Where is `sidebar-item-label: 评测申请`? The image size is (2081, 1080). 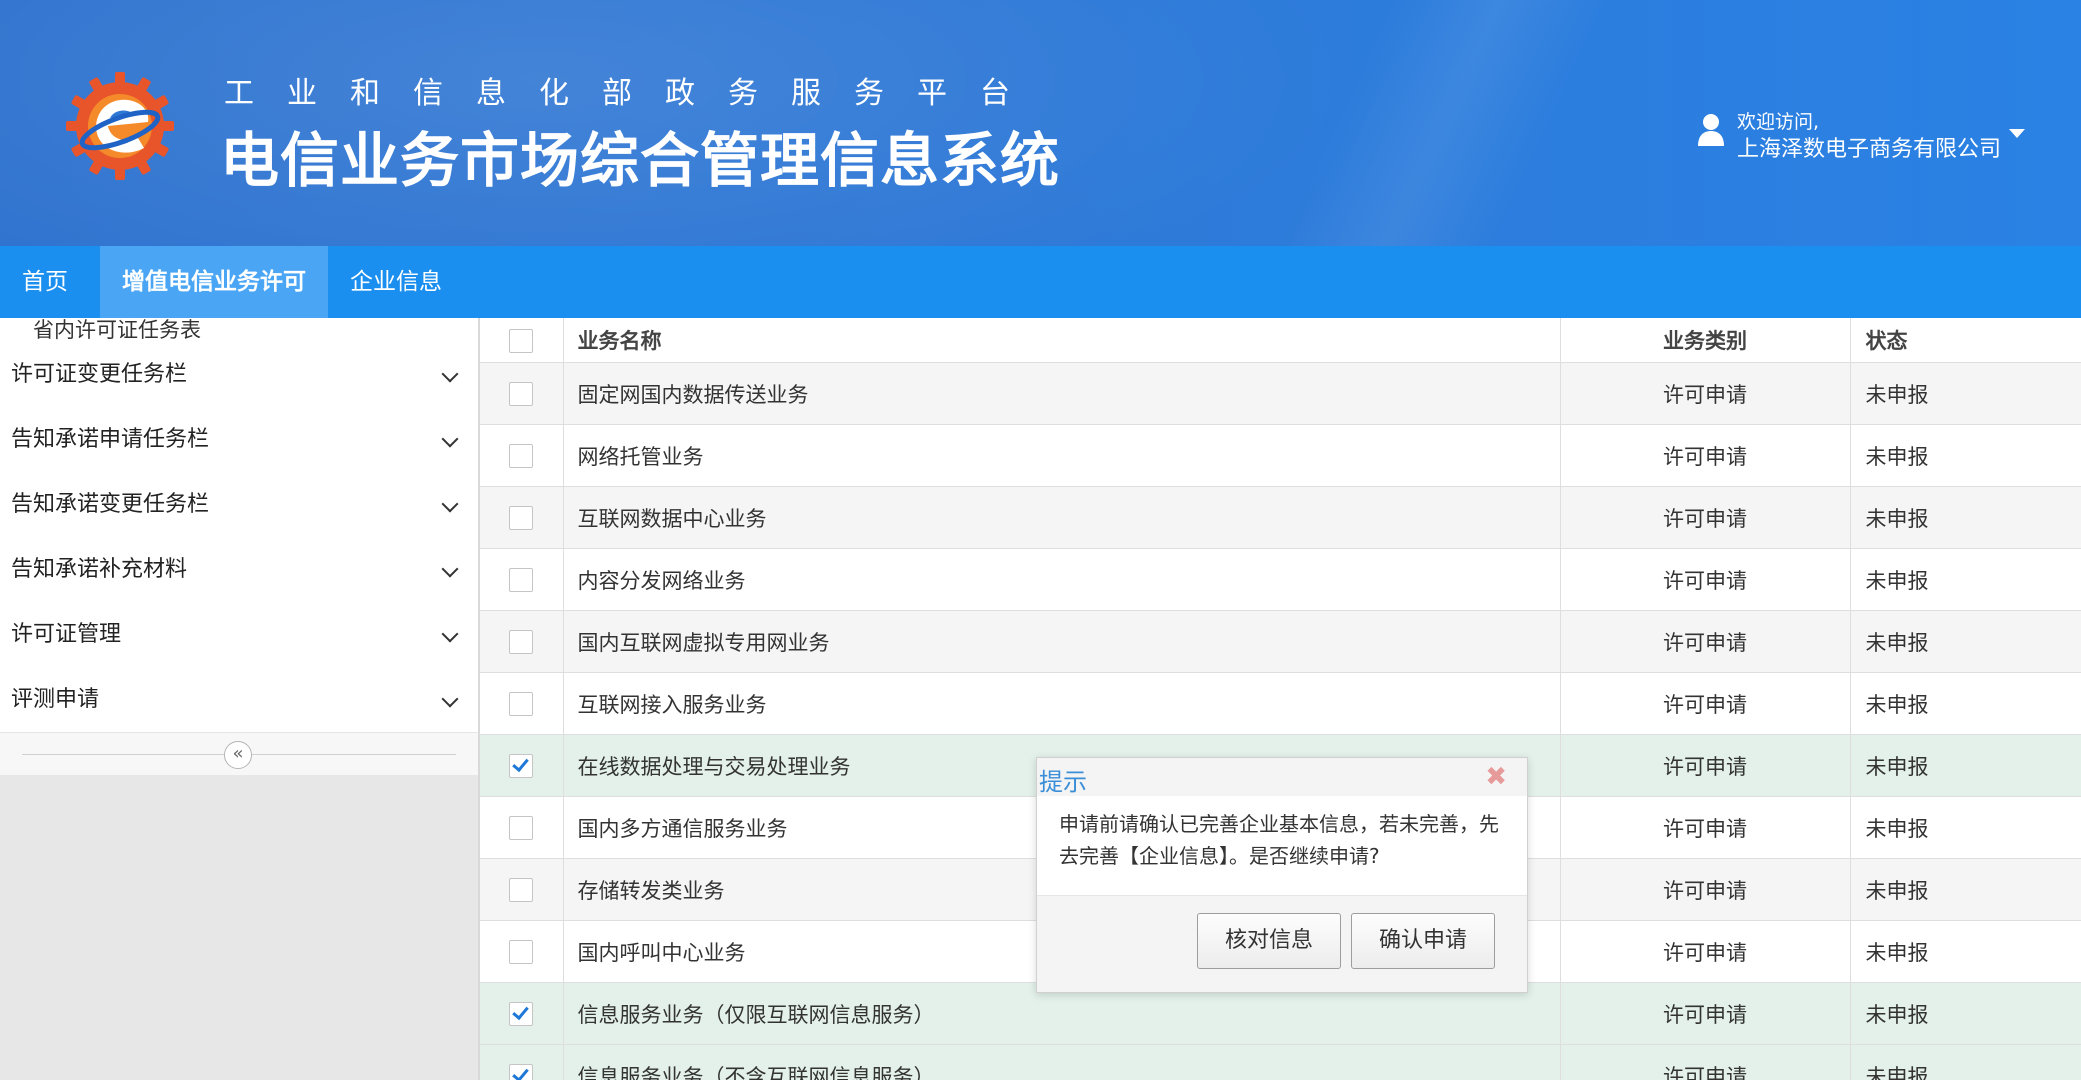 sidebar-item-label: 评测申请 is located at coordinates (55, 699).